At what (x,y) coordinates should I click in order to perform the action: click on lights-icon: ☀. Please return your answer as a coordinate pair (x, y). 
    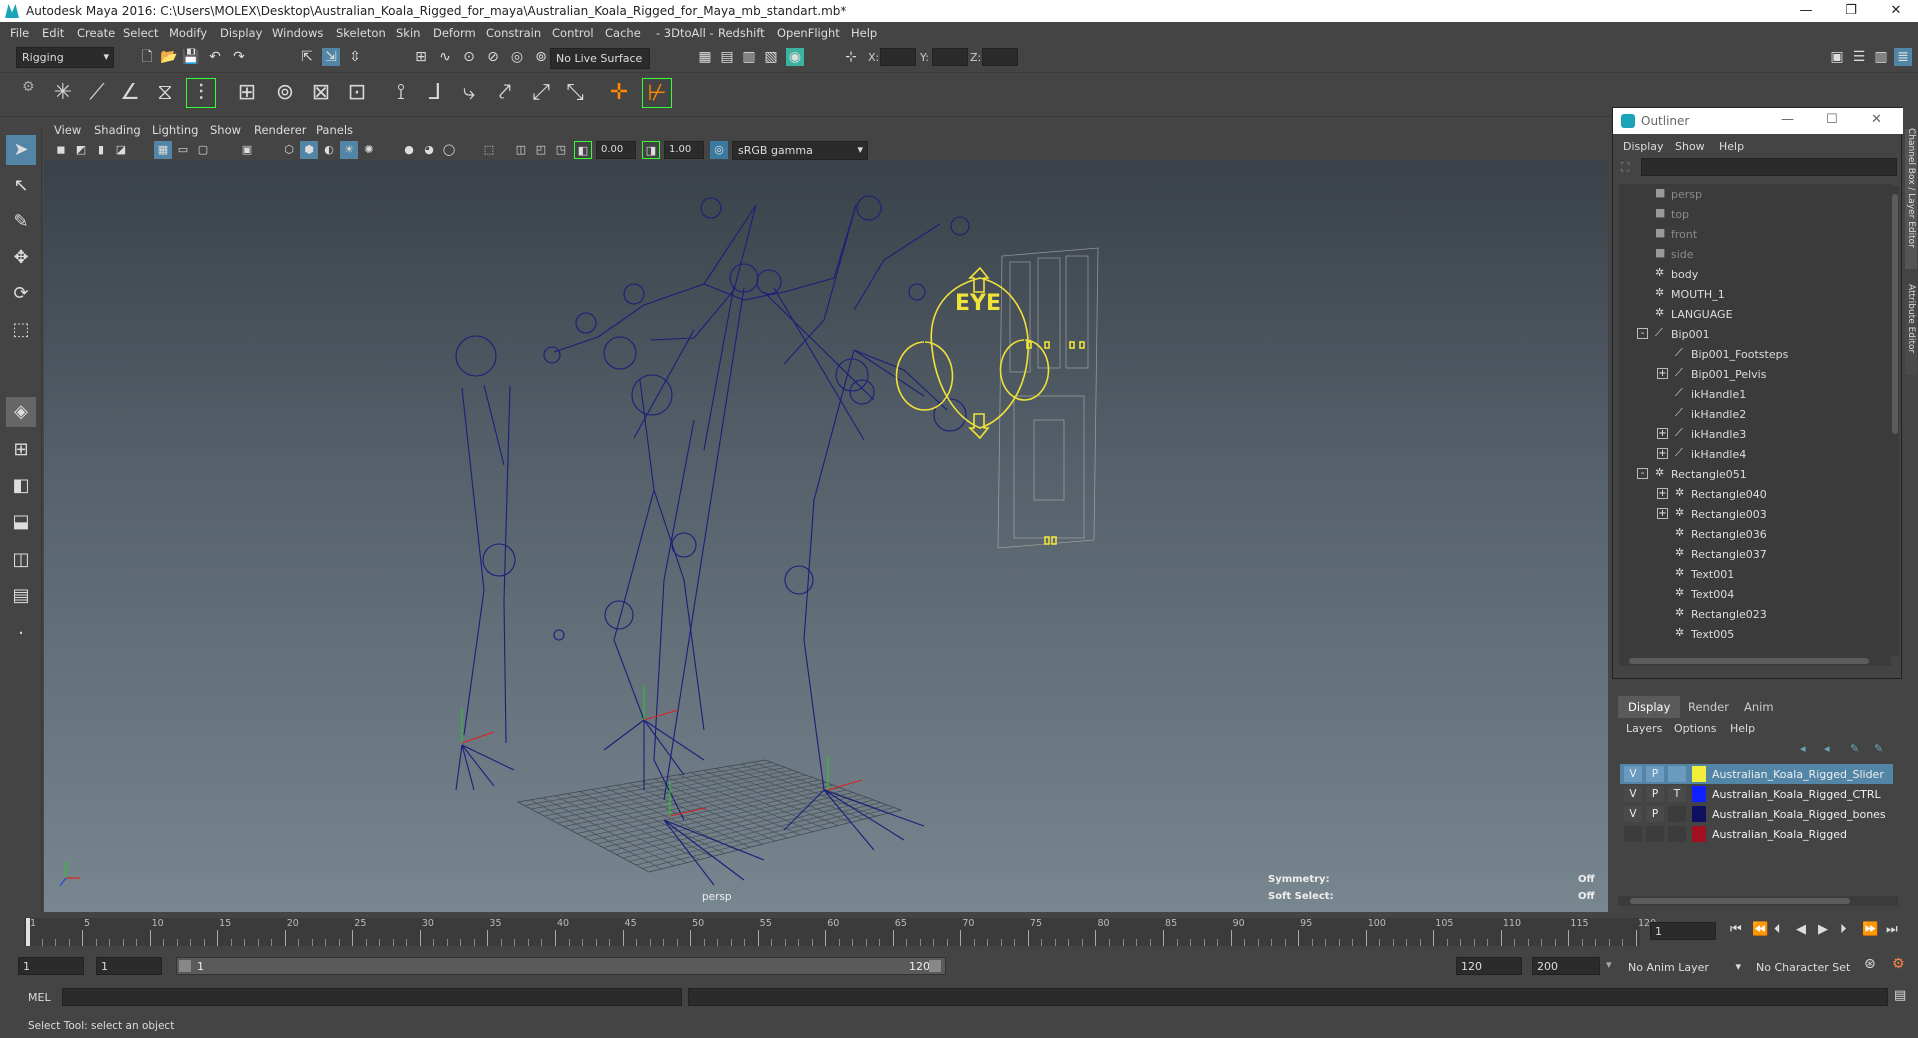
    Looking at the image, I should click on (349, 150).